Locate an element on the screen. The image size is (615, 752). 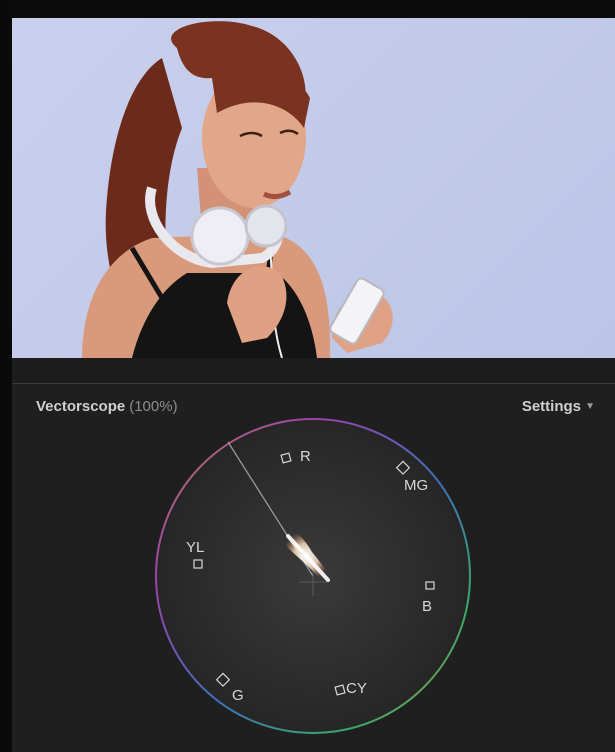
target-g-label: G is located at coordinates (238, 695).